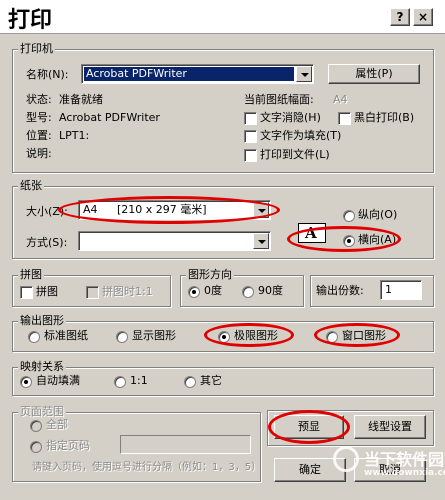 The image size is (445, 500). What do you see at coordinates (47, 291) in the screenshot?
I see `tile-label: 拼图` at bounding box center [47, 291].